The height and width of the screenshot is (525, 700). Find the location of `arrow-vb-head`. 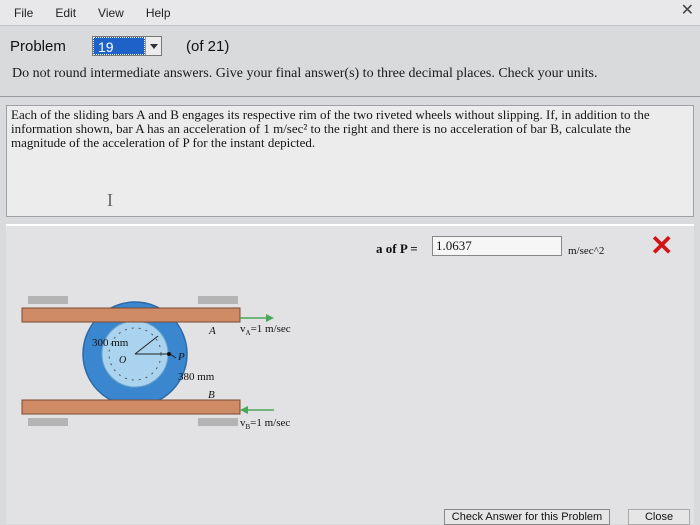

arrow-vb-head is located at coordinates (244, 410).